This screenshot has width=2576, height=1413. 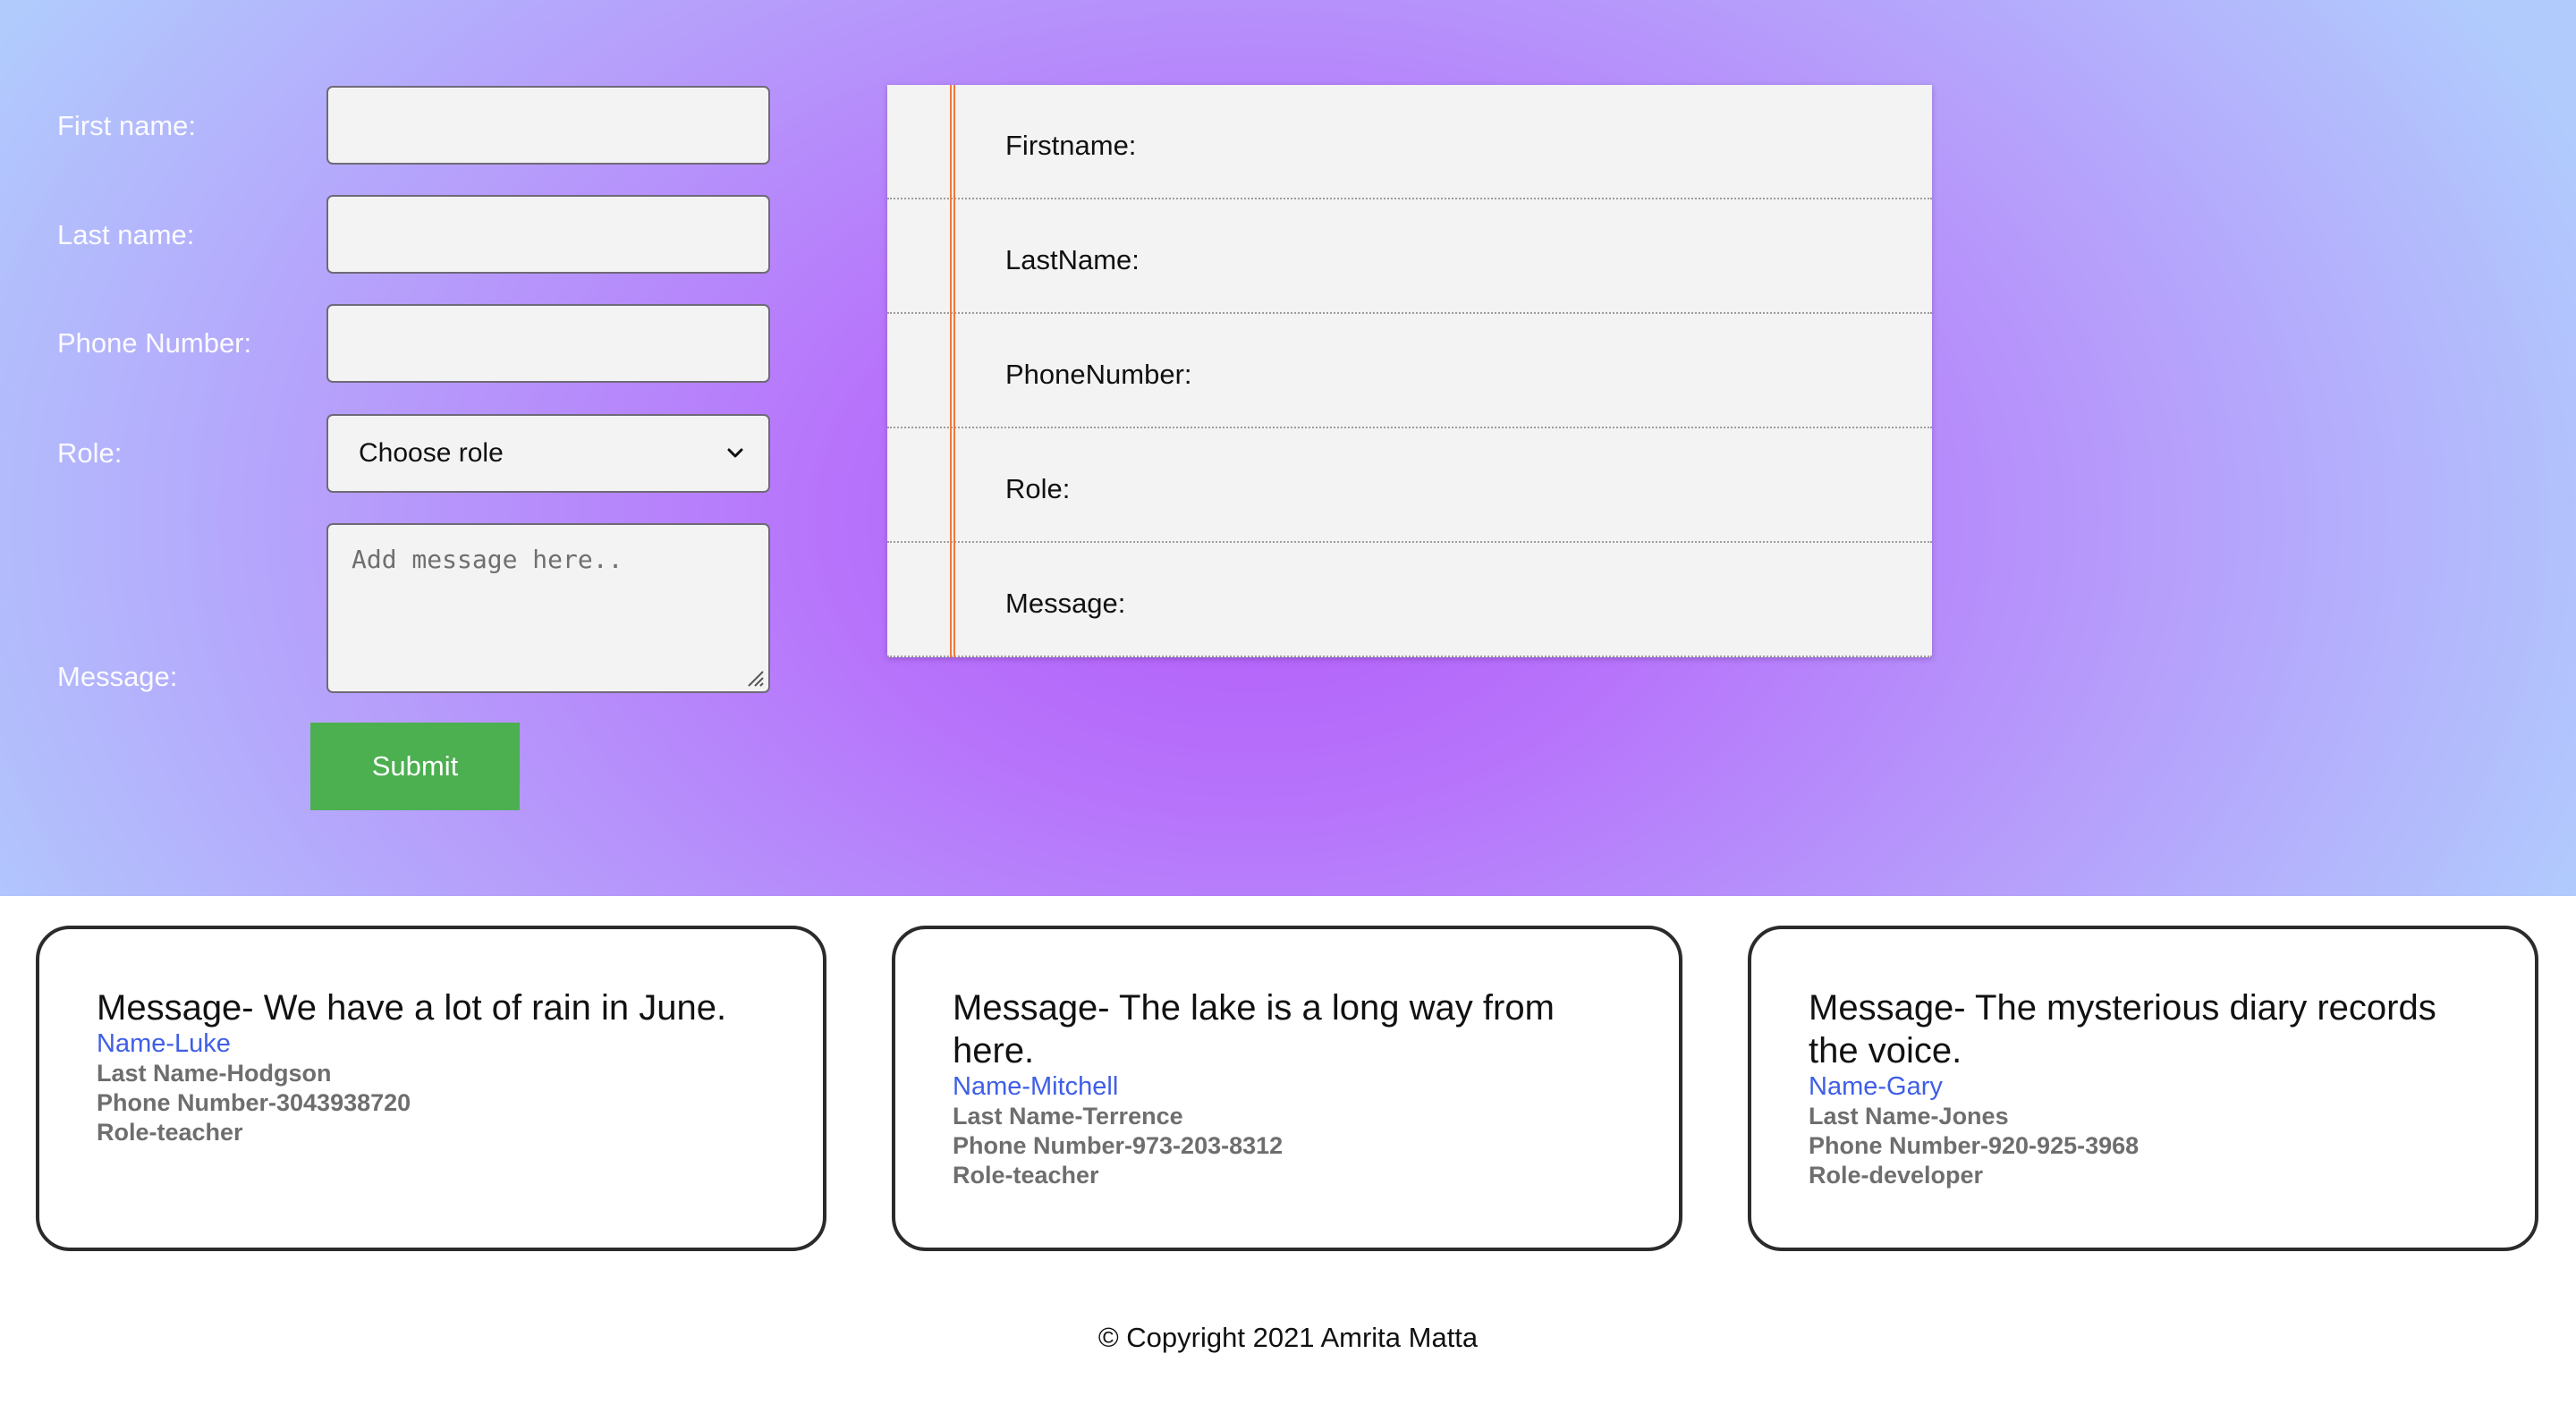 I want to click on first-name-label: First name:, so click(x=127, y=125).